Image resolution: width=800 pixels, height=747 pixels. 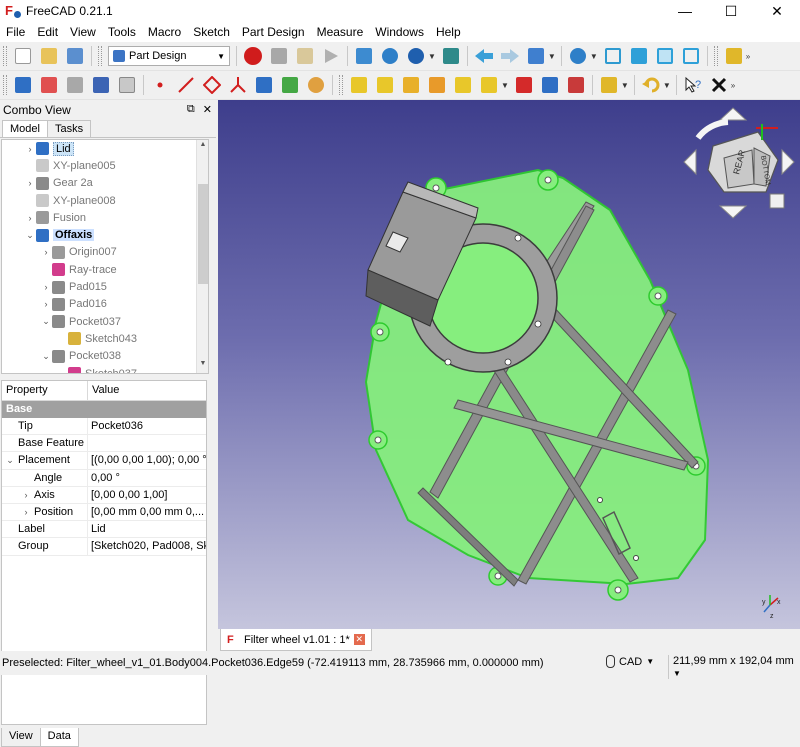 What do you see at coordinates (47, 32) in the screenshot?
I see `menu-edit: Edit` at bounding box center [47, 32].